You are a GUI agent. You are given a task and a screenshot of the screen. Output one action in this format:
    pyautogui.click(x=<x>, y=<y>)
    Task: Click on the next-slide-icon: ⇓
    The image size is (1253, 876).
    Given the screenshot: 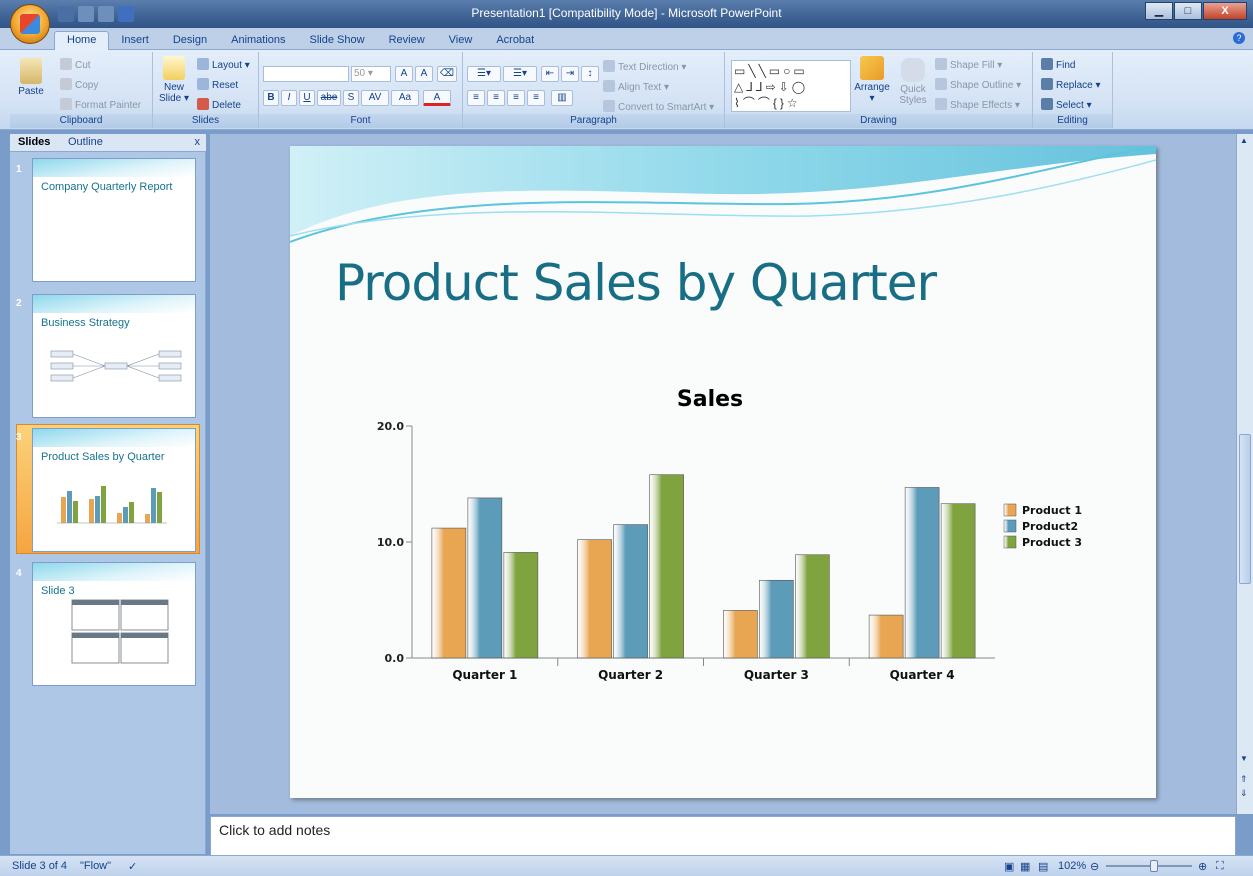 What is the action you would take?
    pyautogui.click(x=1244, y=793)
    